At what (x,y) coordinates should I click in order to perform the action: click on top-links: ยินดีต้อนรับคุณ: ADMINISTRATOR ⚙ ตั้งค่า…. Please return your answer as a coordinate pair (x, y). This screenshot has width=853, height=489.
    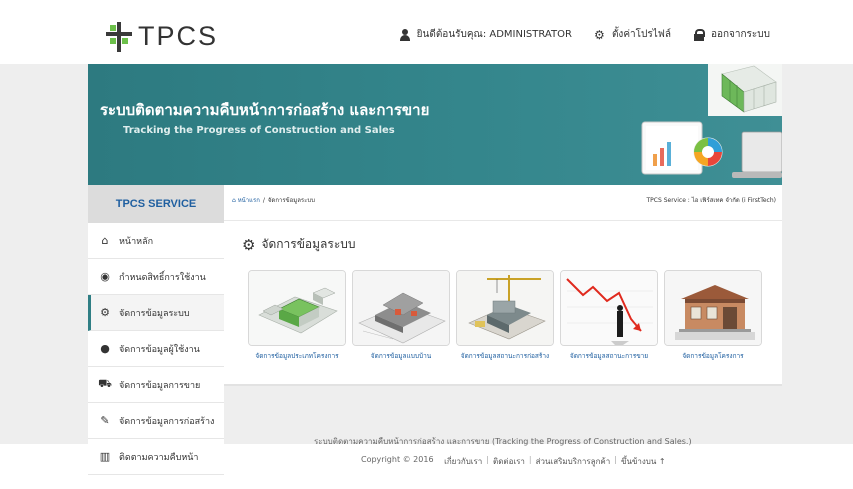
    Looking at the image, I should click on (573, 34).